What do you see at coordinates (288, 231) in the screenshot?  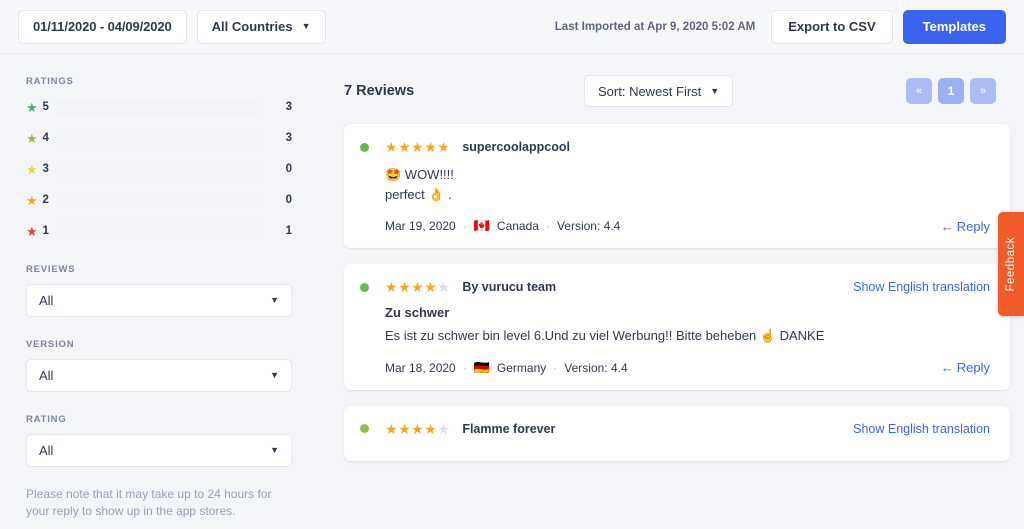 I see `rating-count-value: 1` at bounding box center [288, 231].